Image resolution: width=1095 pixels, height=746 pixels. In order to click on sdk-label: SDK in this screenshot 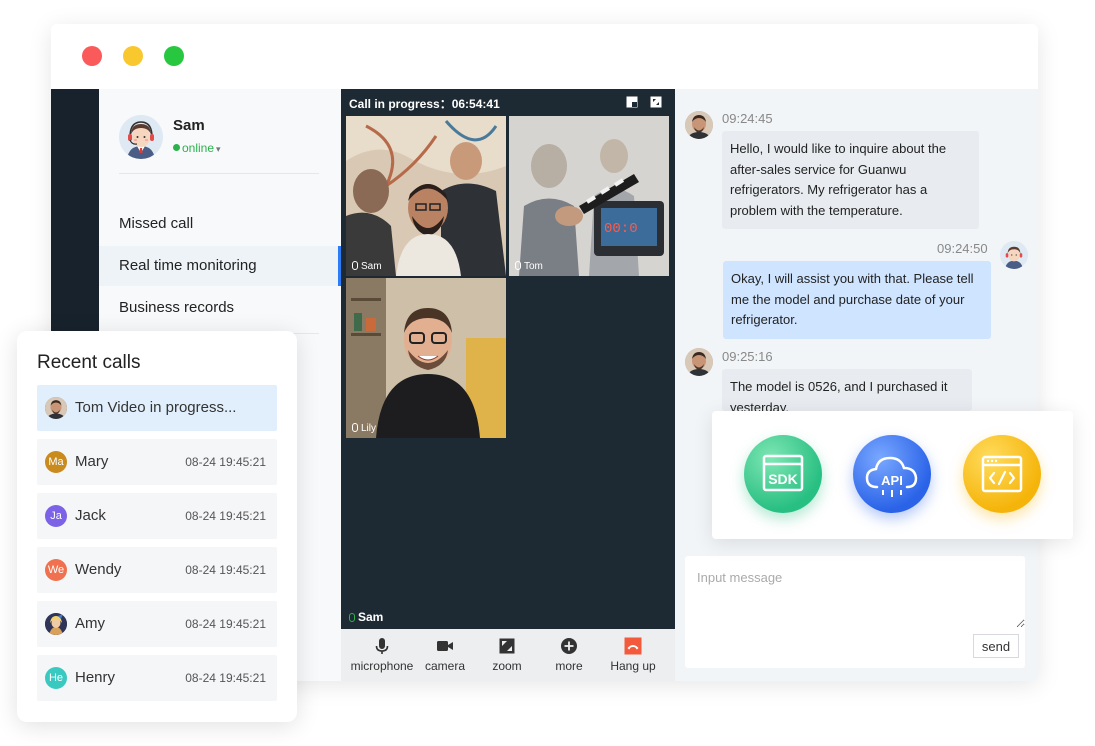, I will do `click(783, 479)`.